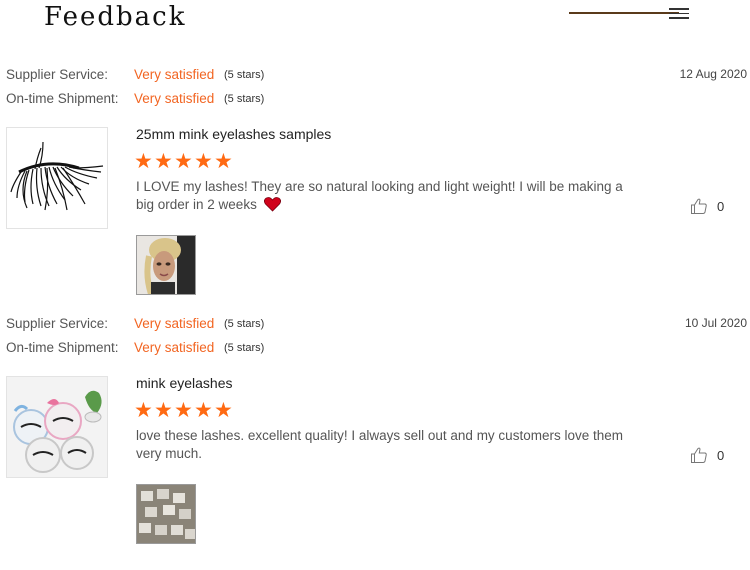  I want to click on hamburger-menu-icon, so click(679, 13).